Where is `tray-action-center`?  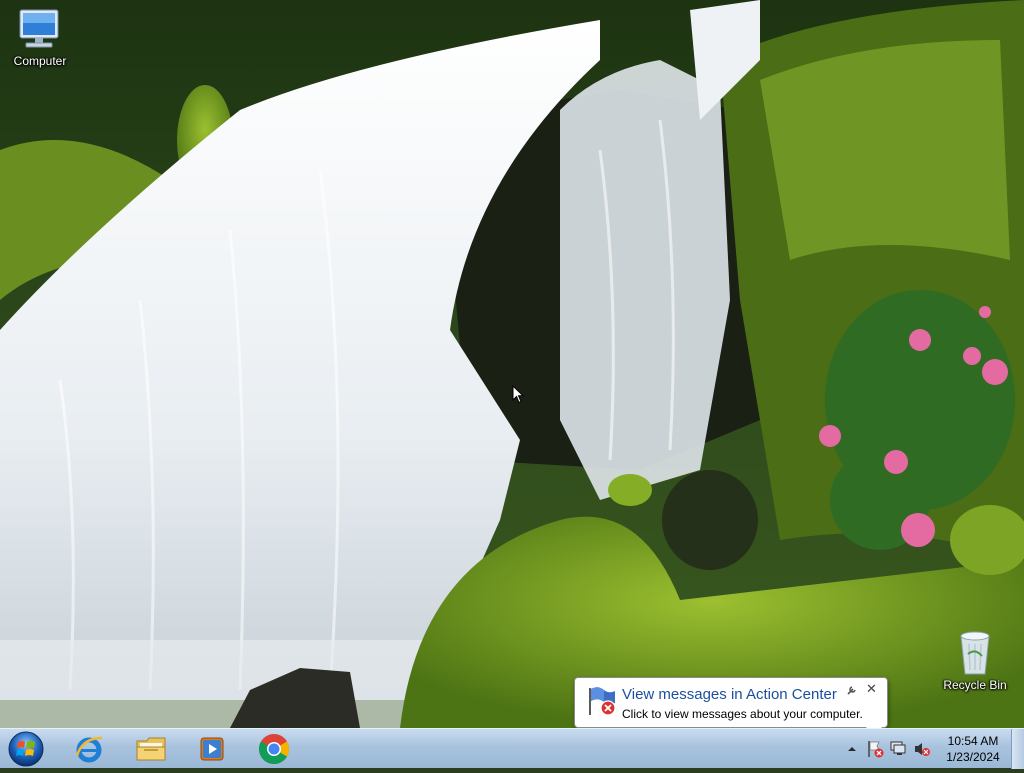
tray-action-center is located at coordinates (875, 749).